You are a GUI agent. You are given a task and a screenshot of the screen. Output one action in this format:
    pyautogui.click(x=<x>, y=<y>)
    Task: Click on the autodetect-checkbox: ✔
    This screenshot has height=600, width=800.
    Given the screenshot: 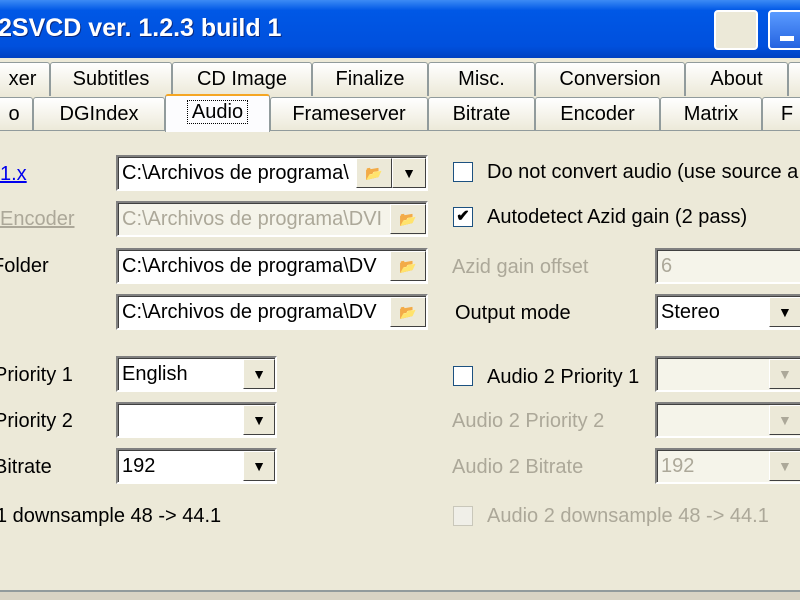 What is the action you would take?
    pyautogui.click(x=463, y=217)
    